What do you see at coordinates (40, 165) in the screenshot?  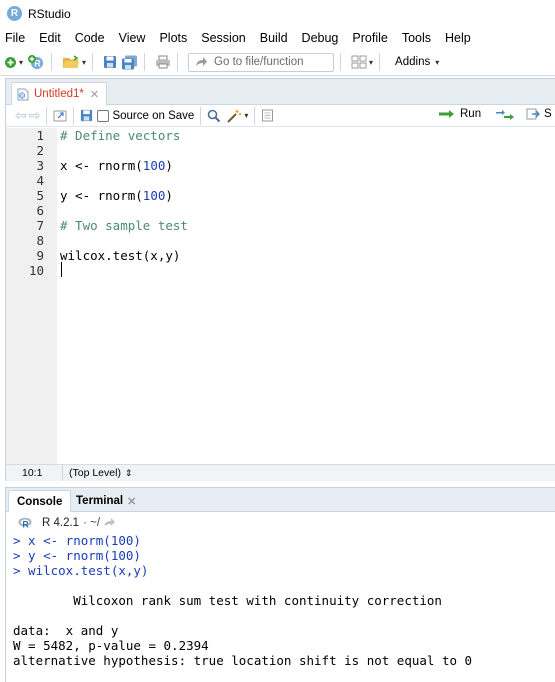 I see `line-number: 3` at bounding box center [40, 165].